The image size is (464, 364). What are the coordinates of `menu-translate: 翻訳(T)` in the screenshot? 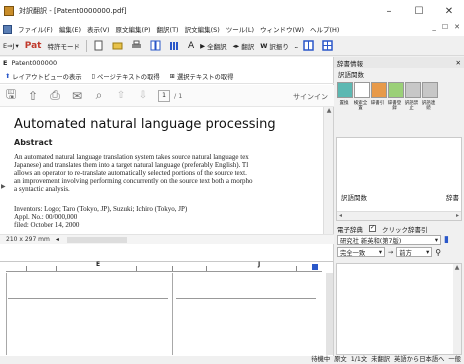 It's located at (168, 29).